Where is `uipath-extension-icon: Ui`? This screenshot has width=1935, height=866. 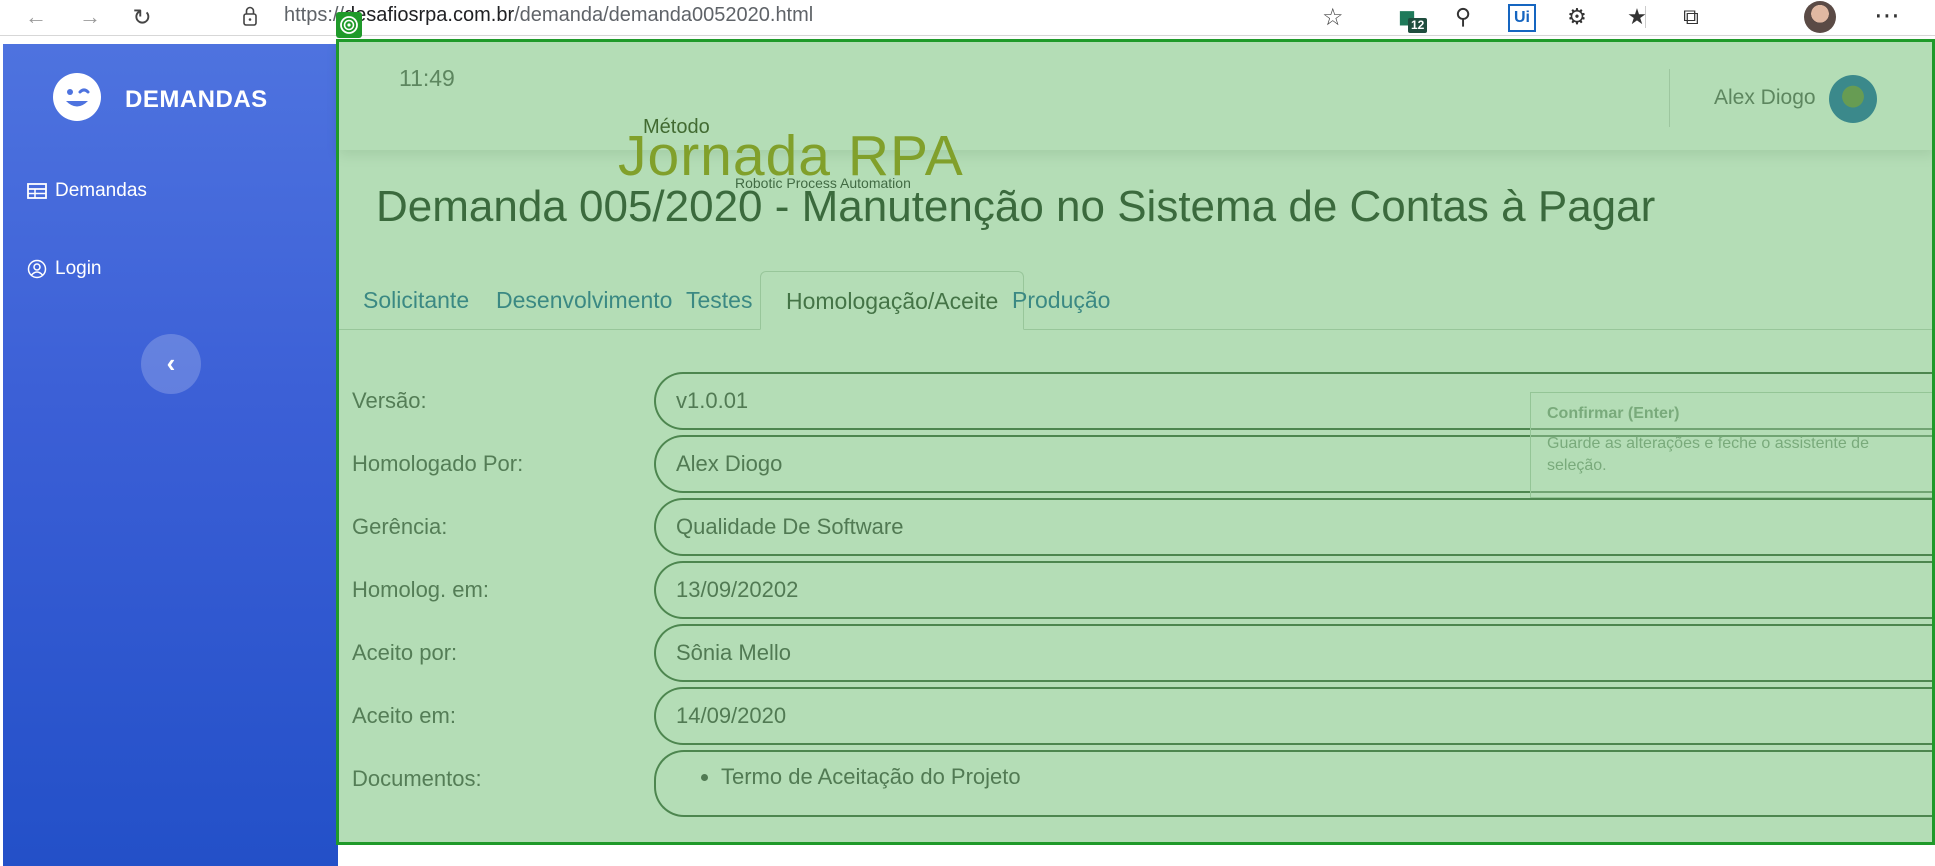 uipath-extension-icon: Ui is located at coordinates (1522, 18).